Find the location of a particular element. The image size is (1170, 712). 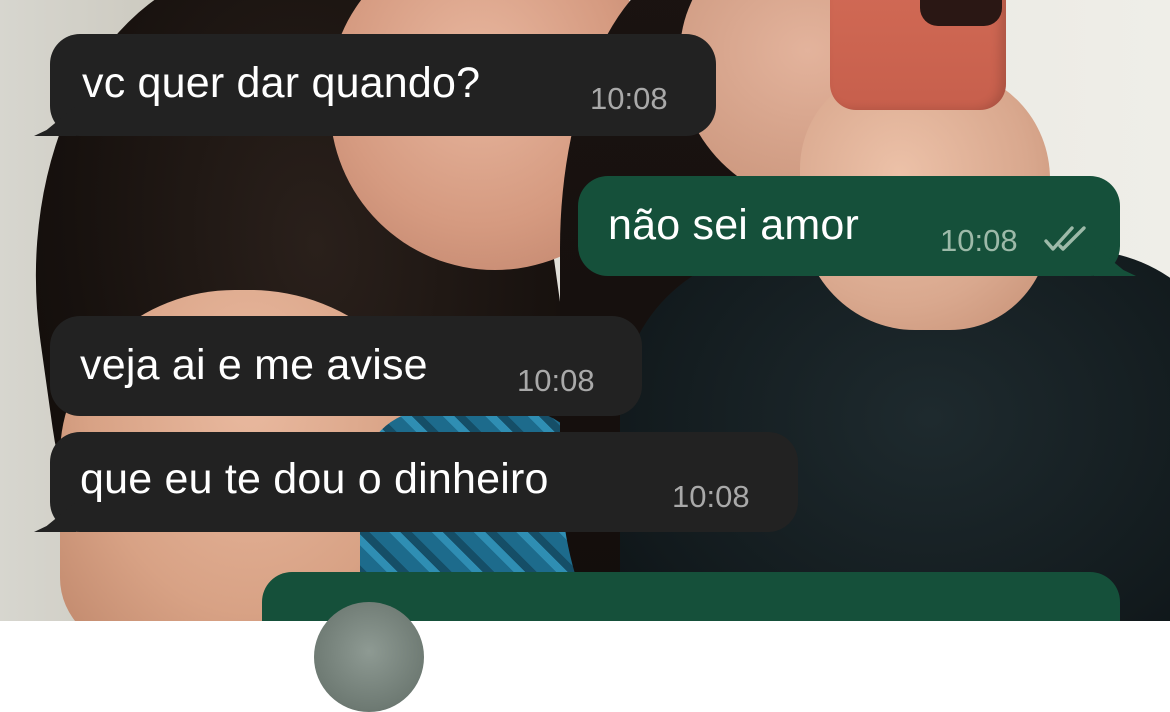

double-check-icon is located at coordinates (1065, 238).